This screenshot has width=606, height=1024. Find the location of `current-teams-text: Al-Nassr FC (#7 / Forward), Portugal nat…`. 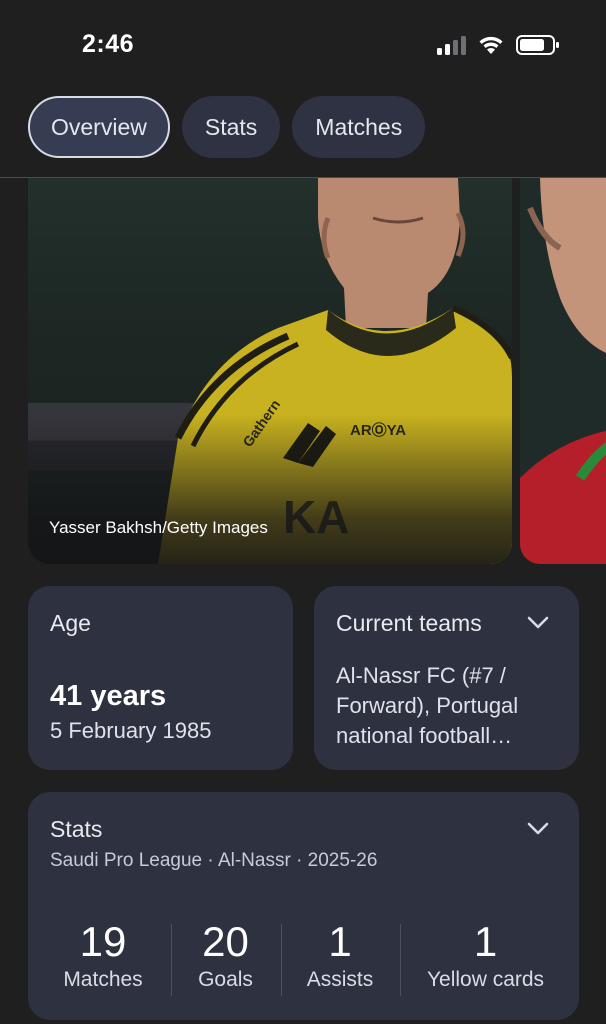

current-teams-text: Al-Nassr FC (#7 / Forward), Portugal nat… is located at coordinates (427, 705).